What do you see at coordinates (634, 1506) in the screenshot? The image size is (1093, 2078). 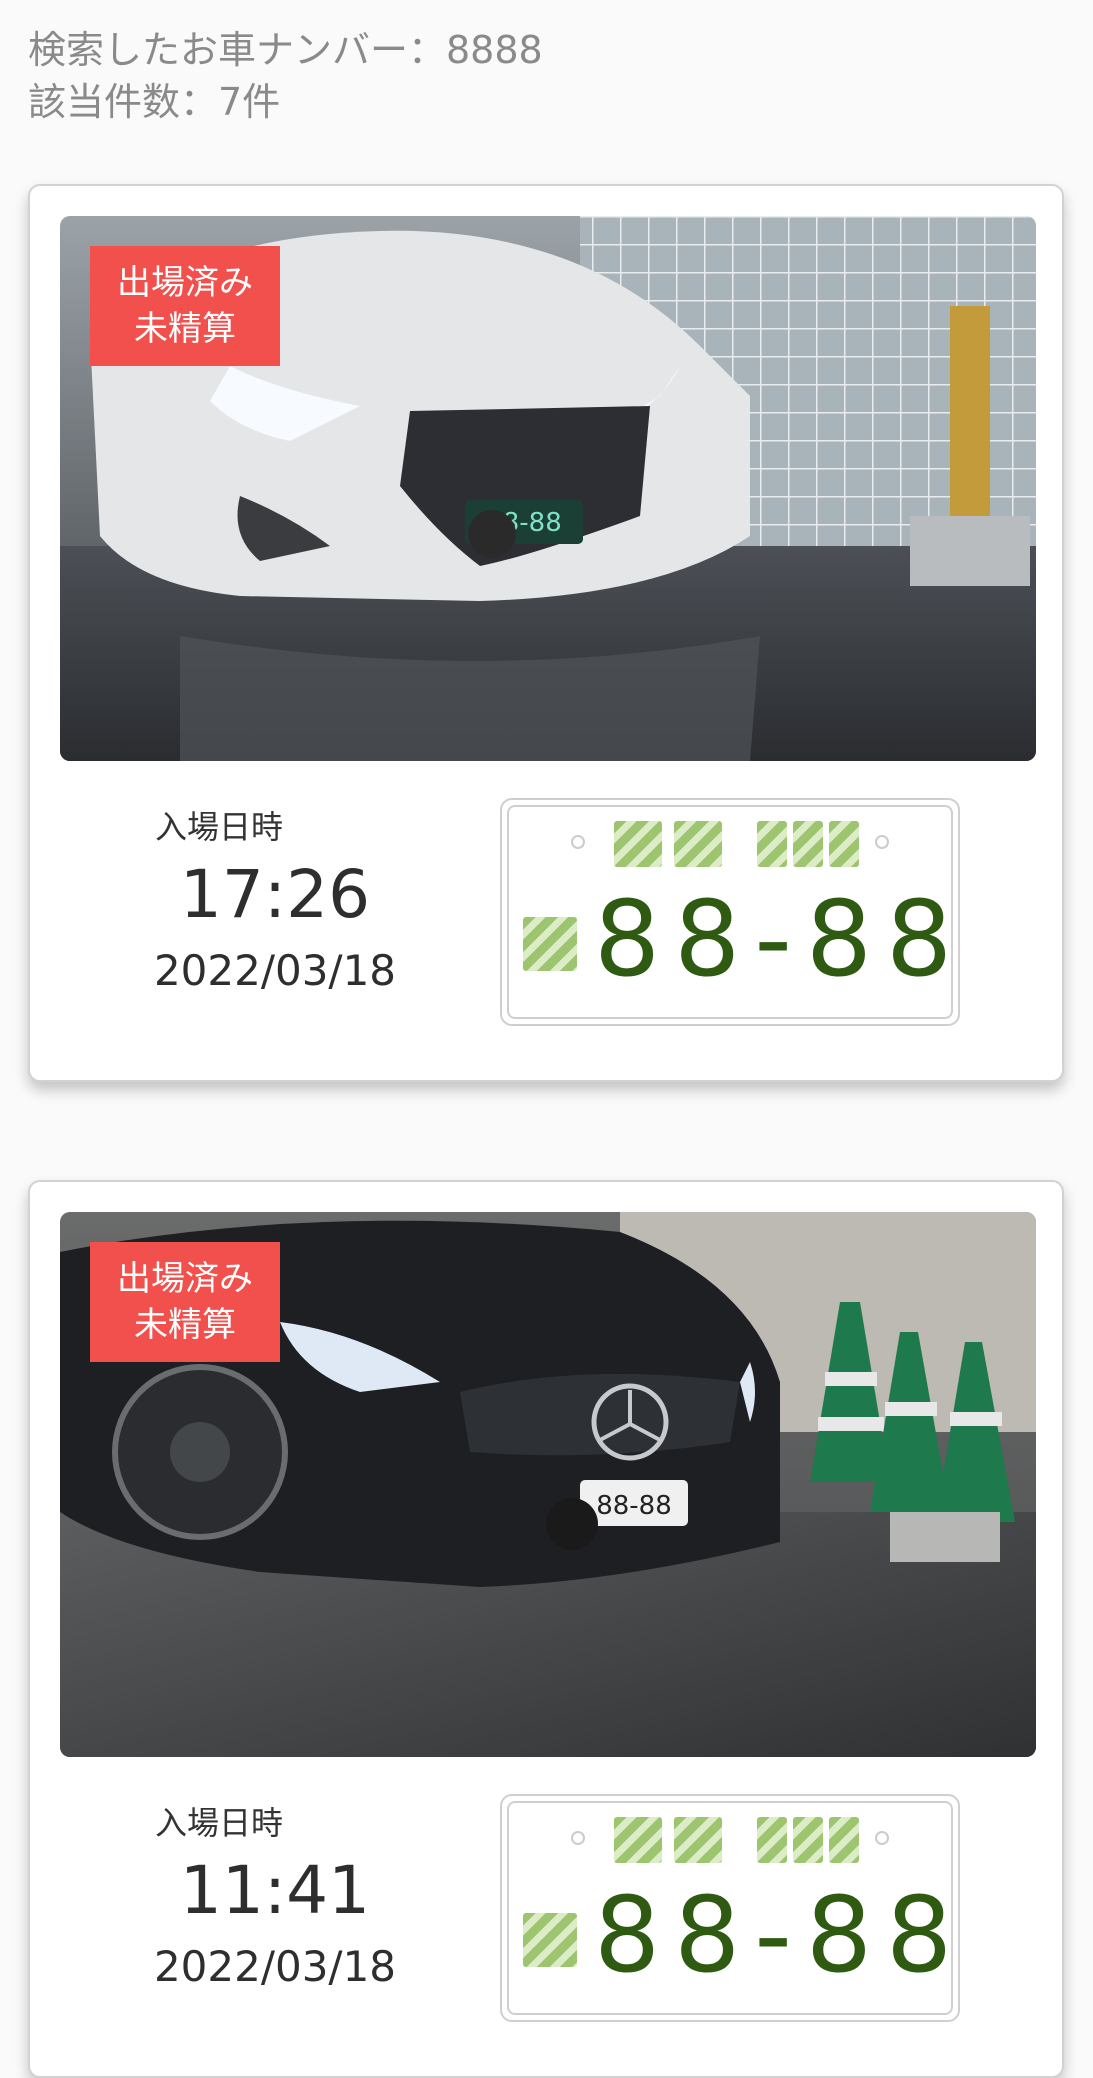 I see `photo-plate-text: 88-88` at bounding box center [634, 1506].